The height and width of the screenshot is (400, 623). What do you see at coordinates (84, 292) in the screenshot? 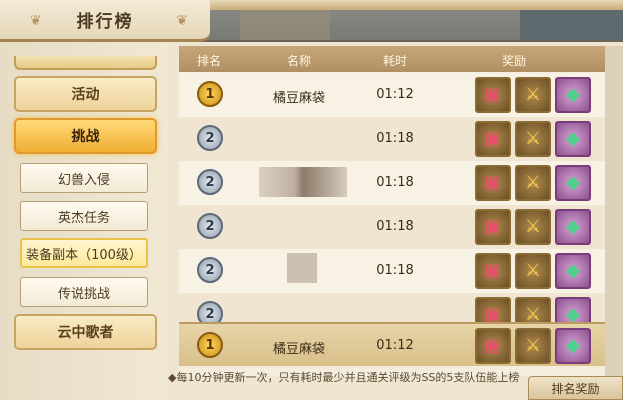
I see `sidebar-subitem-legend-challenge: 传说挑战` at bounding box center [84, 292].